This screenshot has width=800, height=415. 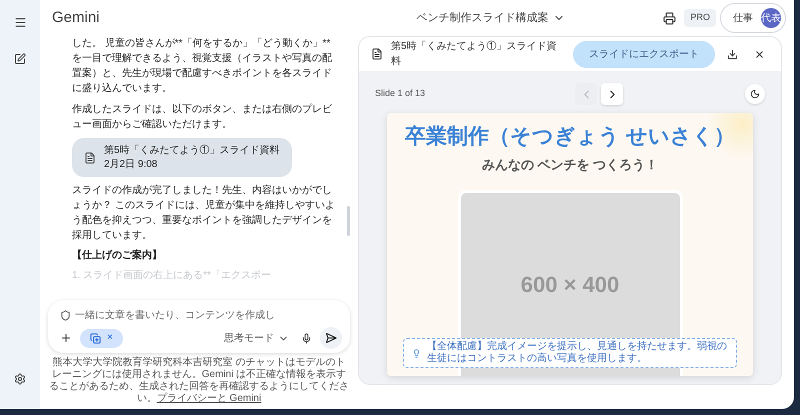 What do you see at coordinates (131, 164) in the screenshot?
I see `attachment-date: 2月2日 9:08` at bounding box center [131, 164].